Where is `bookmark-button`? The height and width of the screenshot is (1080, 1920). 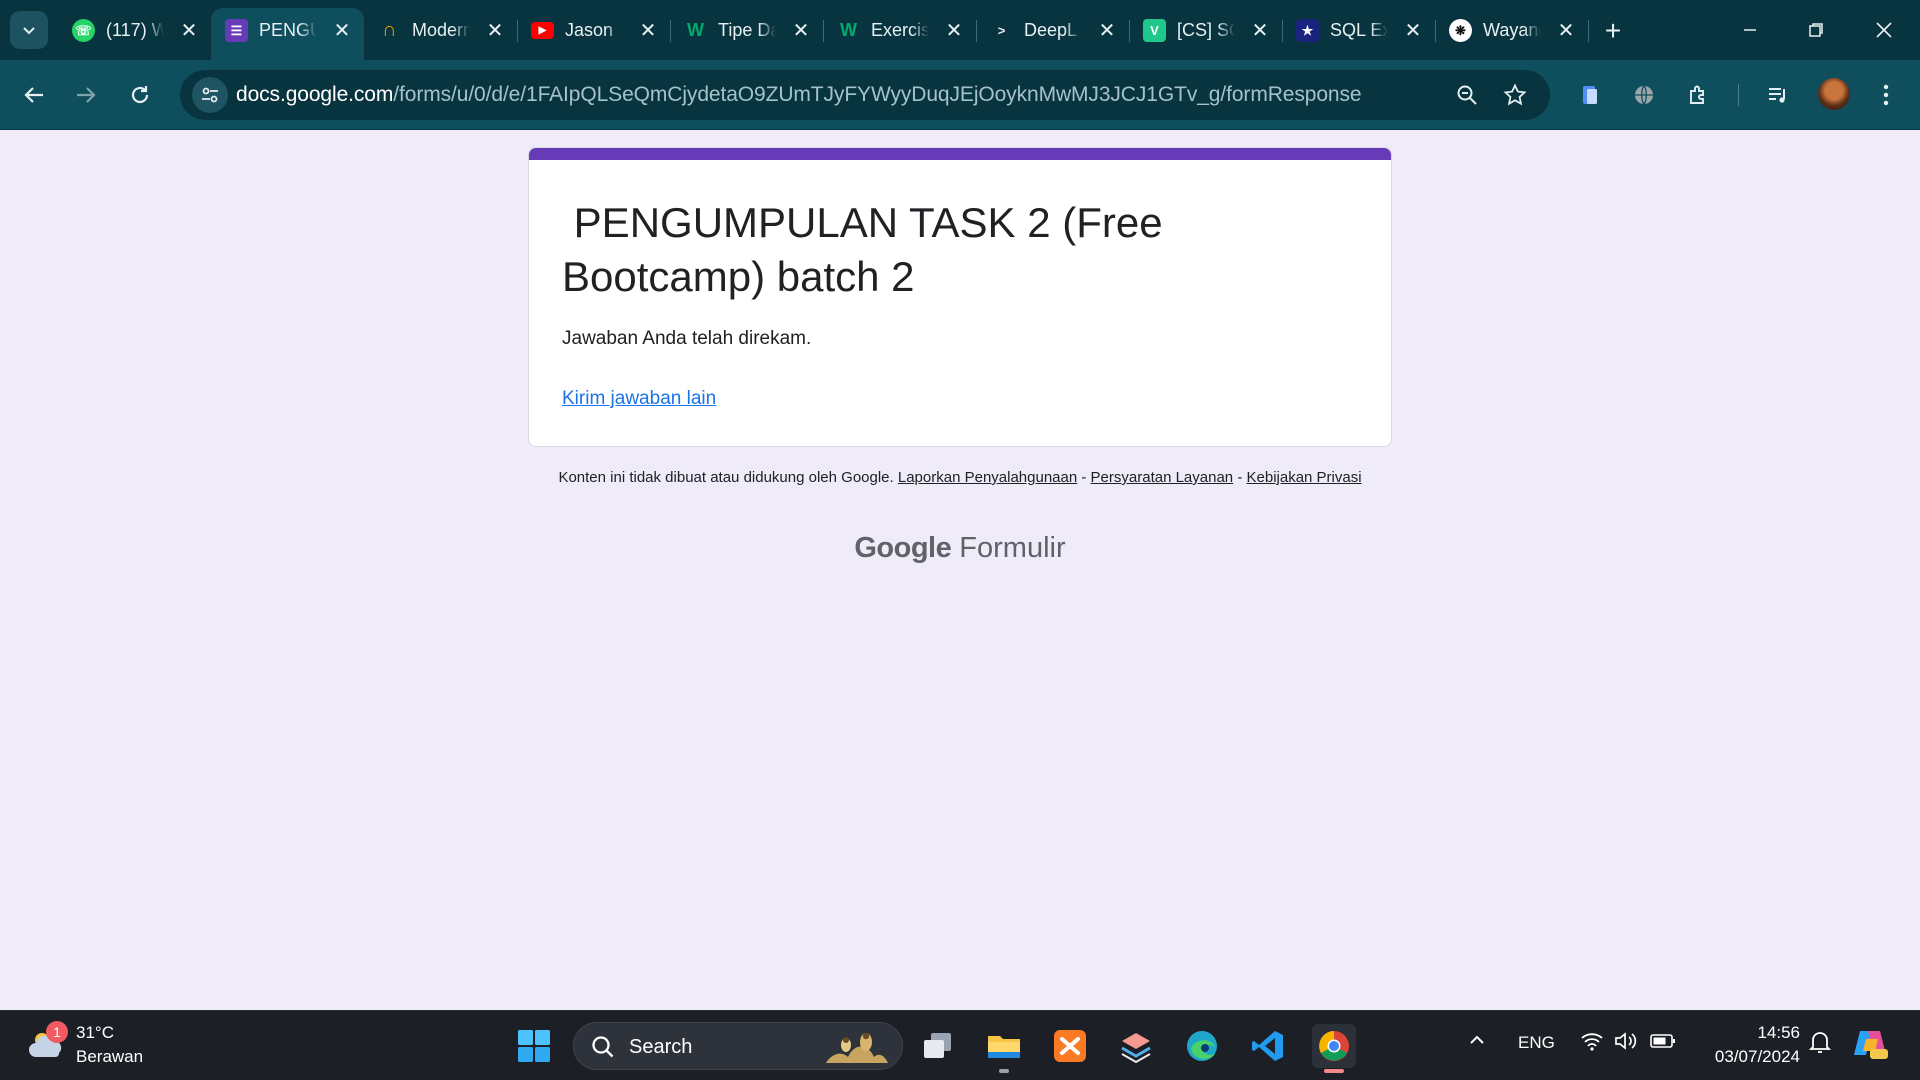 bookmark-button is located at coordinates (1515, 95).